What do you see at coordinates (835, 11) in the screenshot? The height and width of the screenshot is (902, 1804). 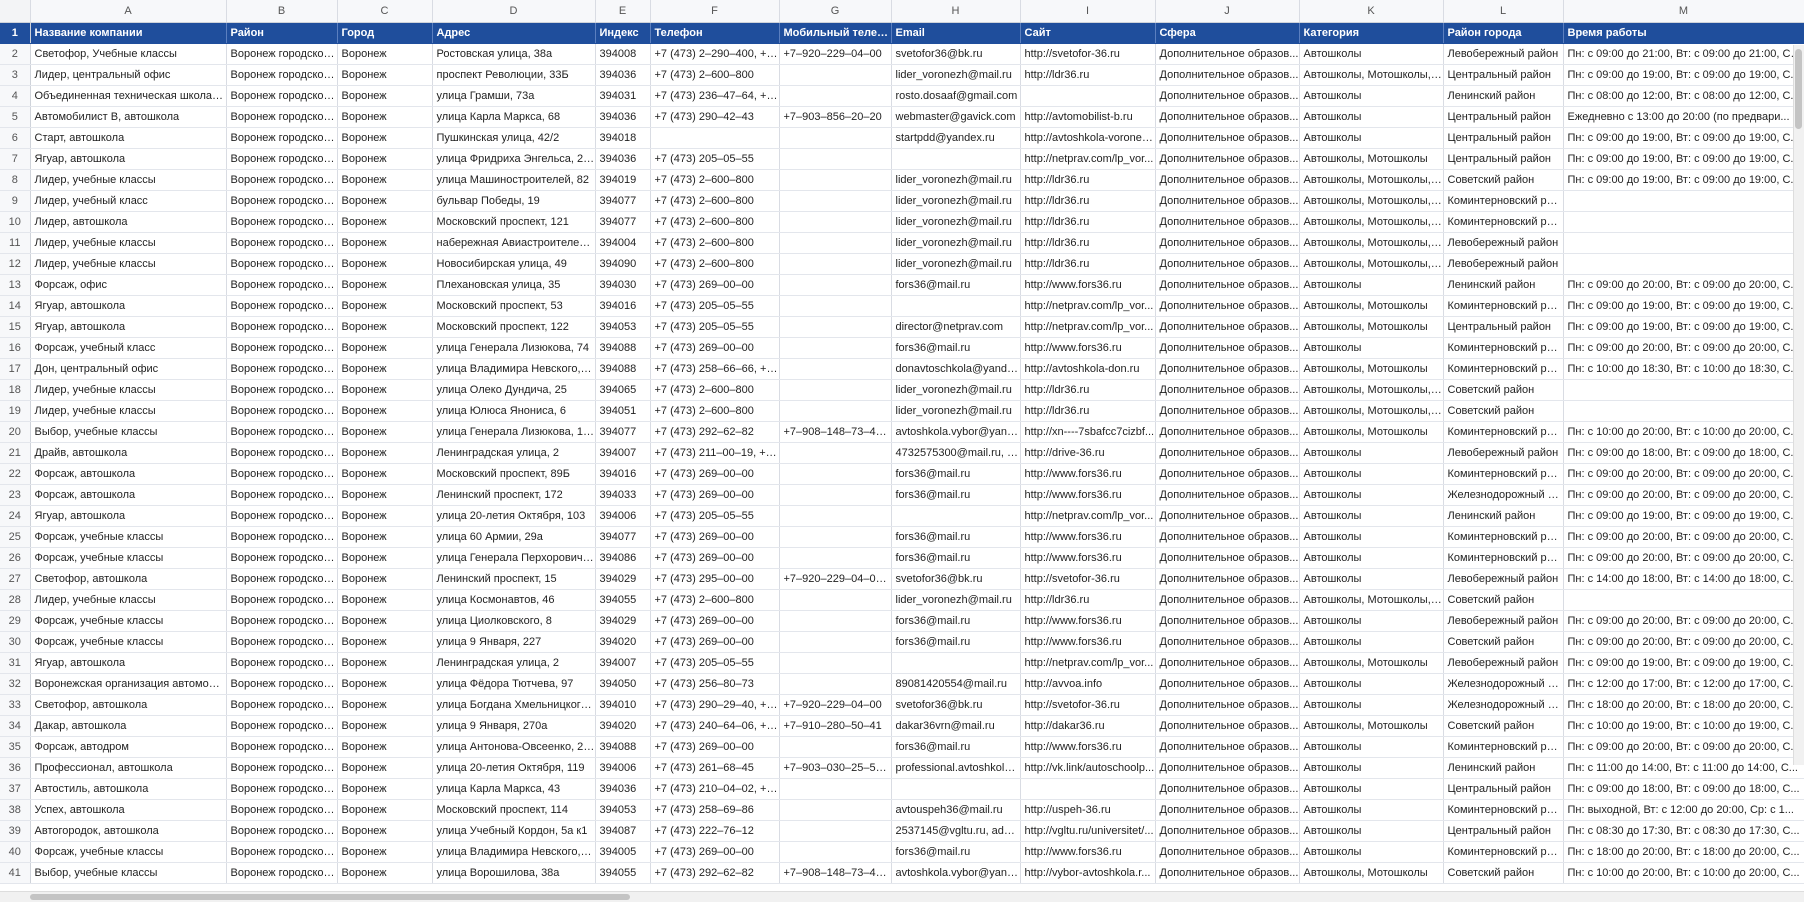 I see `column-header-g: G` at bounding box center [835, 11].